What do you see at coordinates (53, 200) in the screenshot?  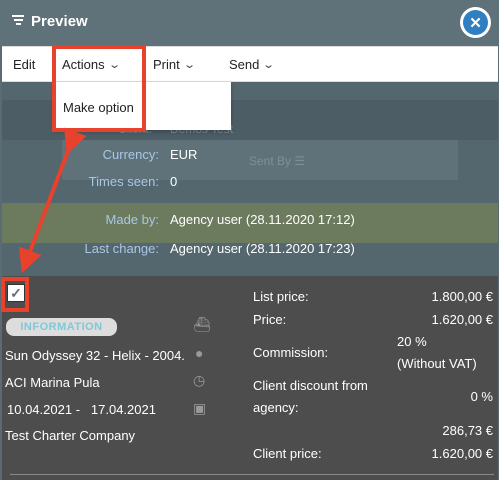 I see `annotation-arrow` at bounding box center [53, 200].